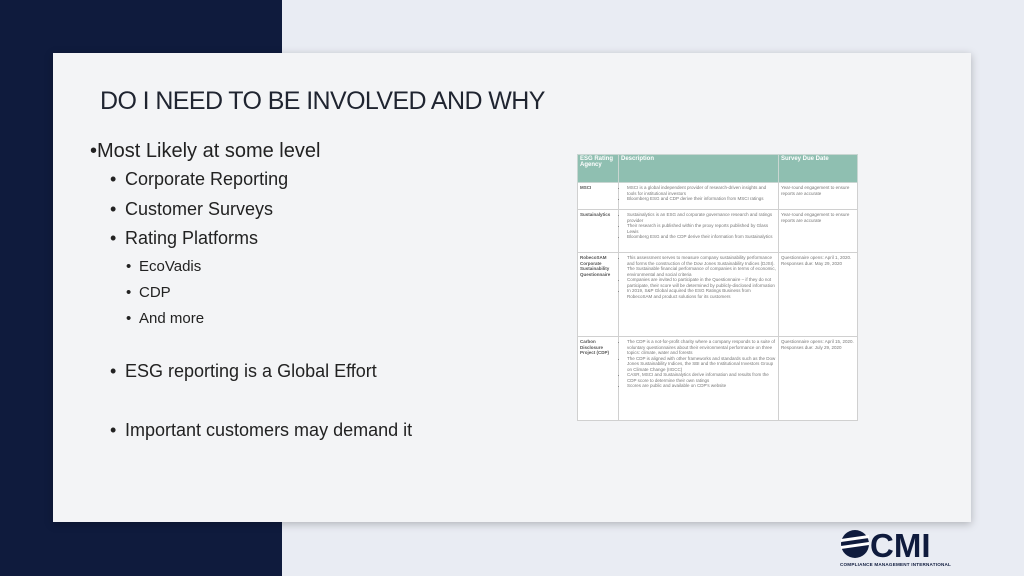  I want to click on logo-subtitle: COMPLIANCE MANAGEMENT INTERNATIONAL, so click(896, 564).